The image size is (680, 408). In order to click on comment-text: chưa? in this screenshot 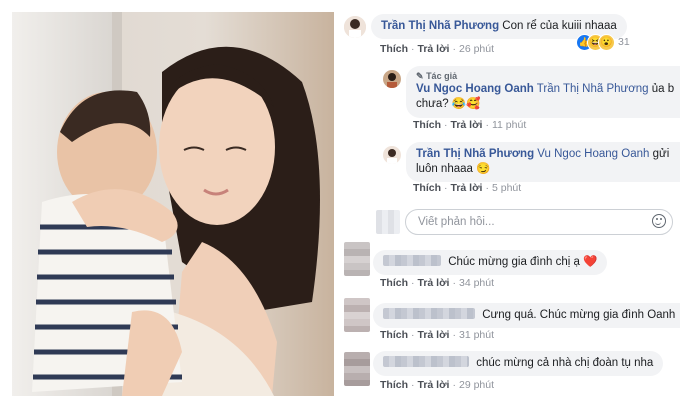, I will do `click(432, 104)`.